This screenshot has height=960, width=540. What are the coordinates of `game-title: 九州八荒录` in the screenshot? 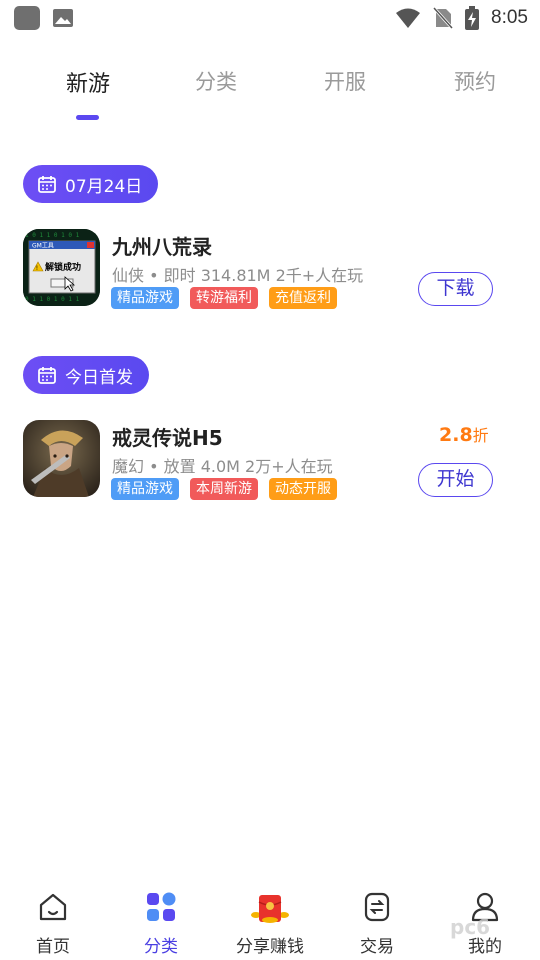 It's located at (162, 245).